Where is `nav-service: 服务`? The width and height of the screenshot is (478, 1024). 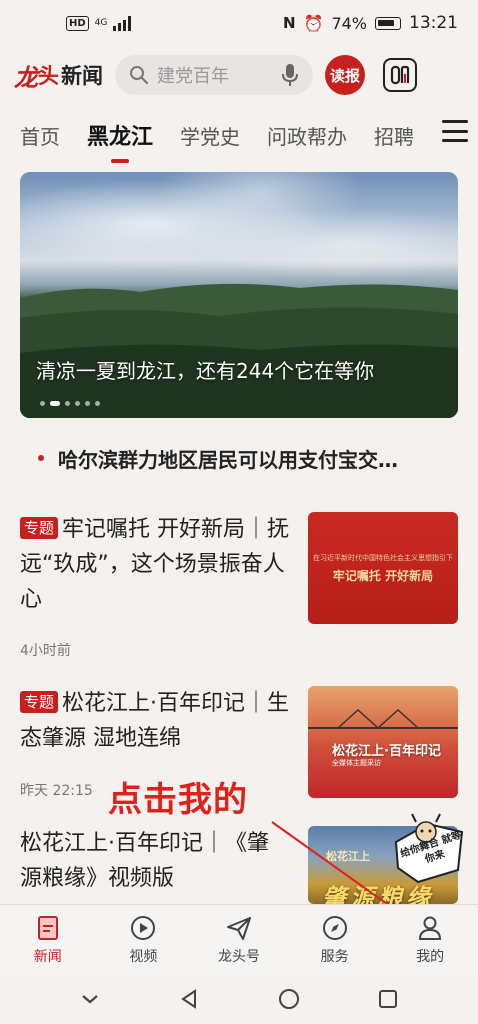 nav-service: 服务 is located at coordinates (335, 939).